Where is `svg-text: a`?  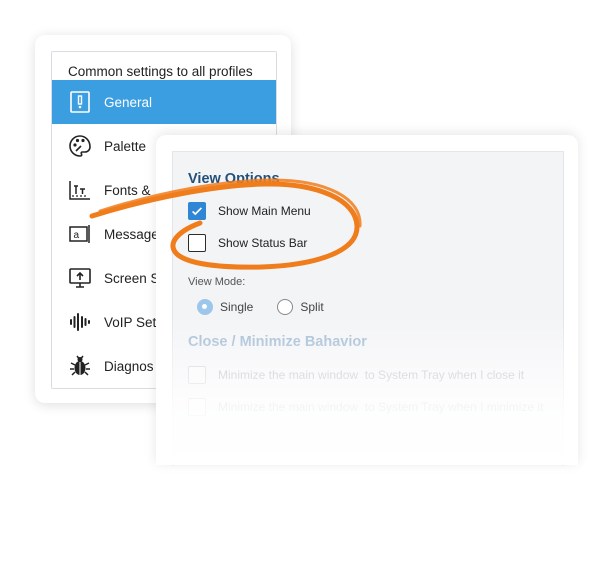
svg-text: a is located at coordinates (77, 235).